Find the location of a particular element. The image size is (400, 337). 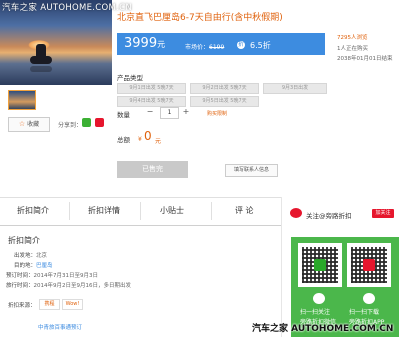

source-chip: Wow! is located at coordinates (72, 304).